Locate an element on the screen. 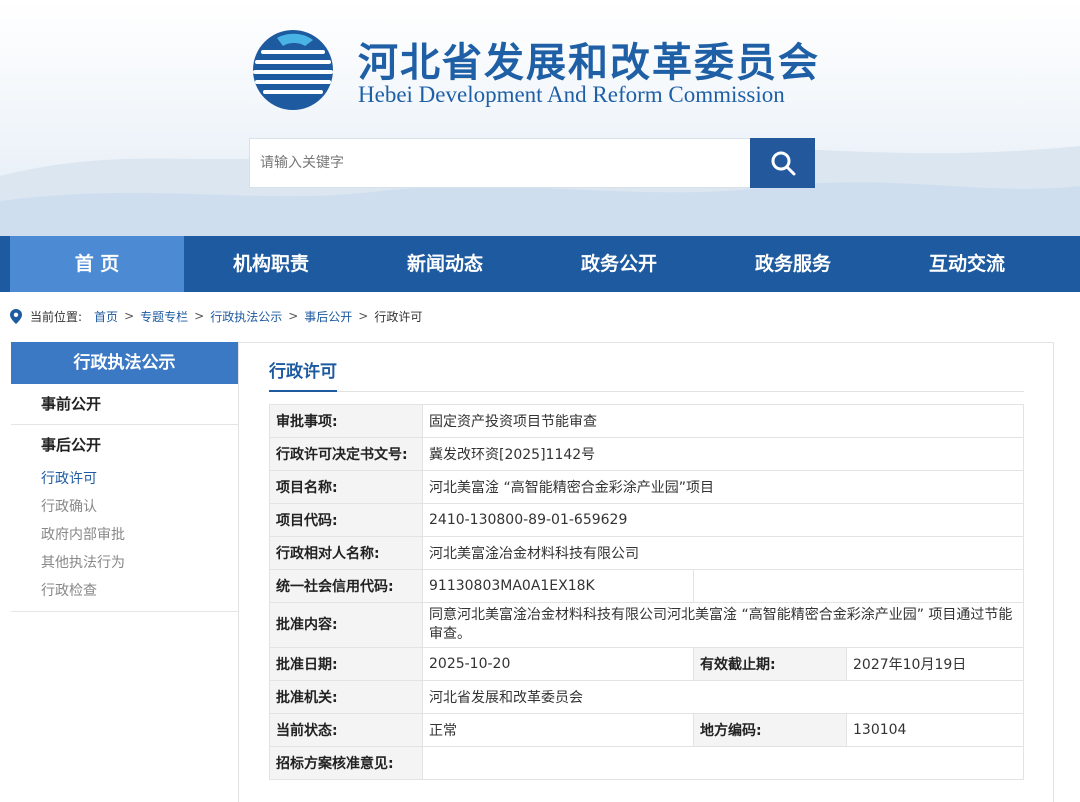 The image size is (1080, 802). table-row: 行政许可决定书文号: 冀发改环资[2025]1142号 is located at coordinates (646, 454).